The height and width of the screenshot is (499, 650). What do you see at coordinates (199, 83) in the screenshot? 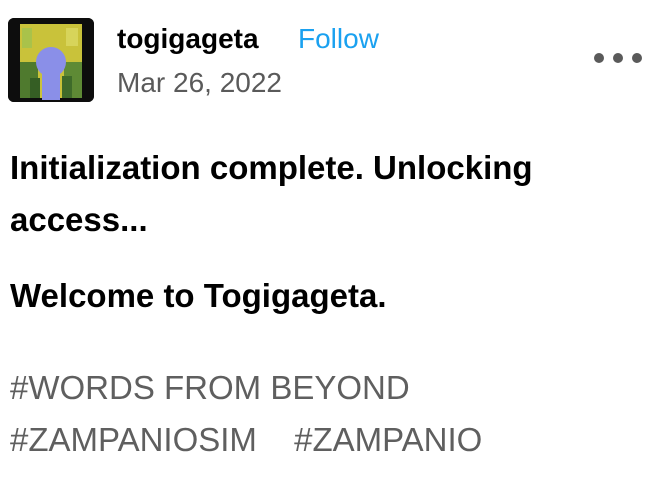
I see `post-date: Mar 26, 2022` at bounding box center [199, 83].